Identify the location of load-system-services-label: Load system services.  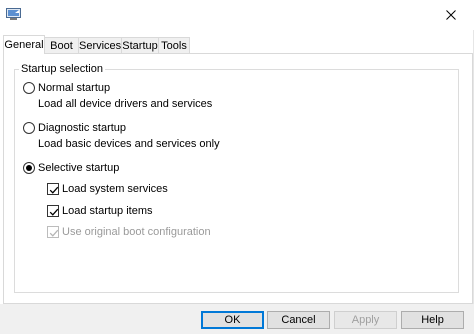
(115, 189).